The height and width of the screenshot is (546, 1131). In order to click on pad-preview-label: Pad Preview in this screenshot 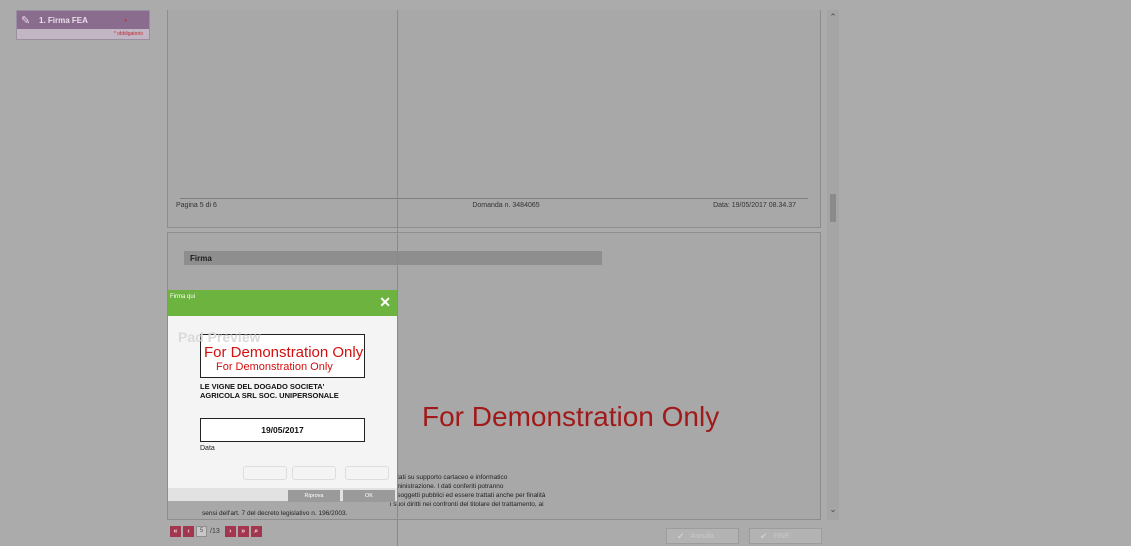, I will do `click(219, 337)`.